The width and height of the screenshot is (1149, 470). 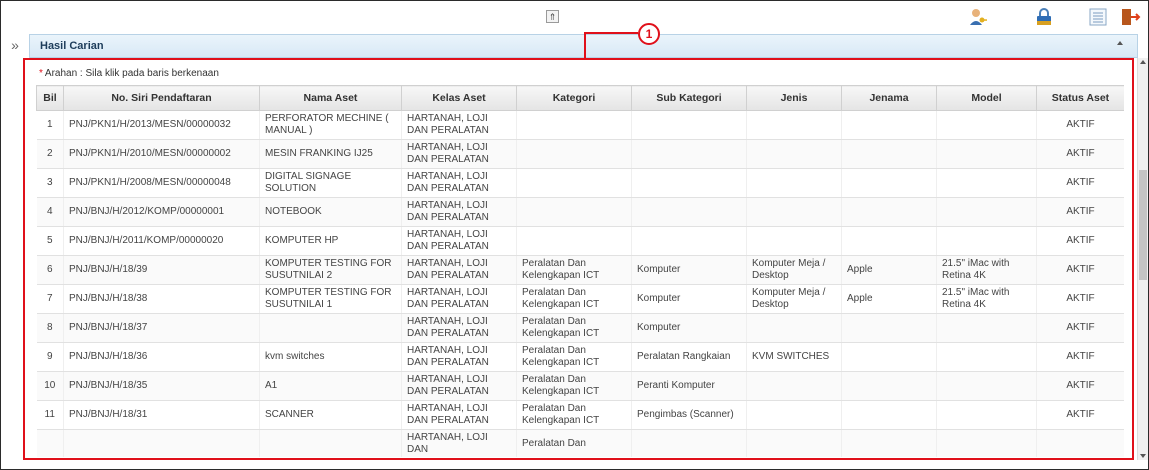 What do you see at coordinates (1143, 225) in the screenshot?
I see `scrollbar-thumb` at bounding box center [1143, 225].